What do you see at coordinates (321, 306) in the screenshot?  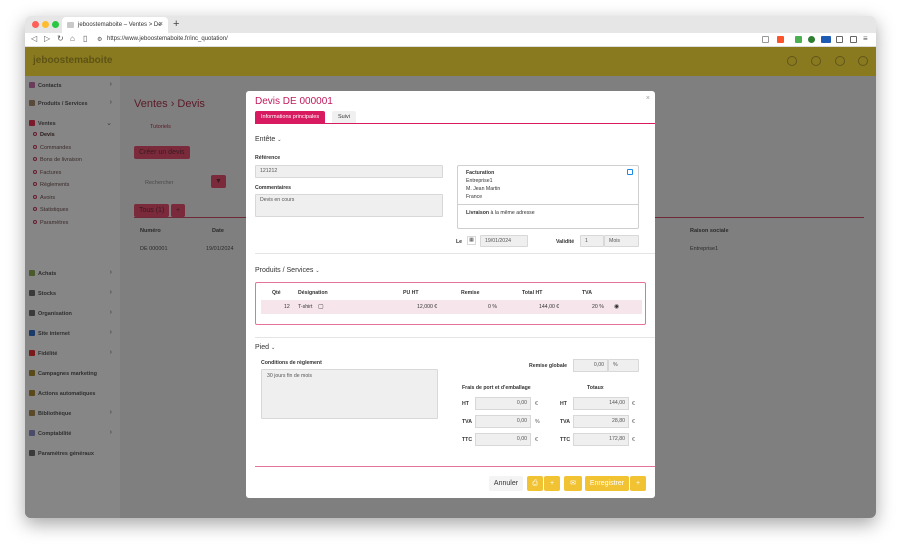 I see `note-icon: ▢` at bounding box center [321, 306].